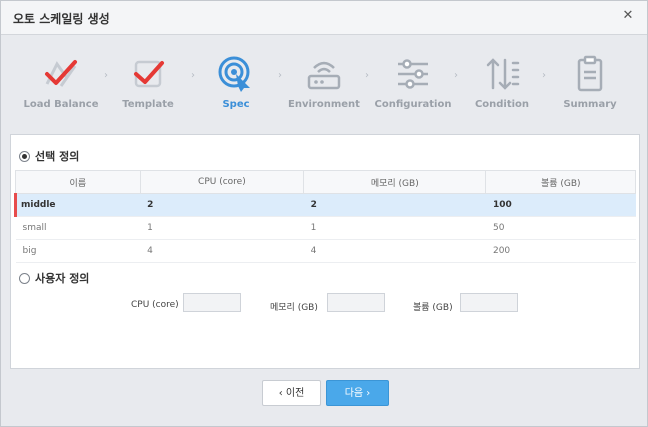 The image size is (648, 427). I want to click on prev-button: ‹ 이전, so click(291, 393).